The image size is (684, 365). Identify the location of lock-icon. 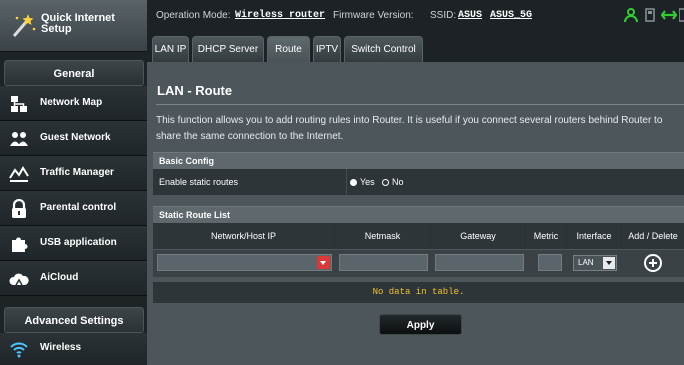
(19, 208).